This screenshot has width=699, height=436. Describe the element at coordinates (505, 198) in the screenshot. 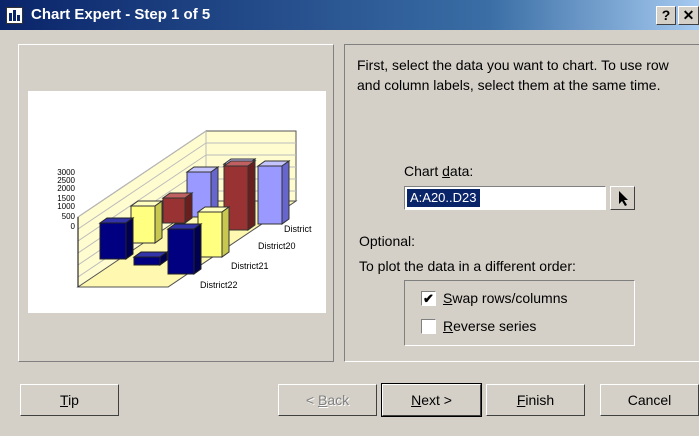

I see `chart-data-input: A:A20..D23` at that location.